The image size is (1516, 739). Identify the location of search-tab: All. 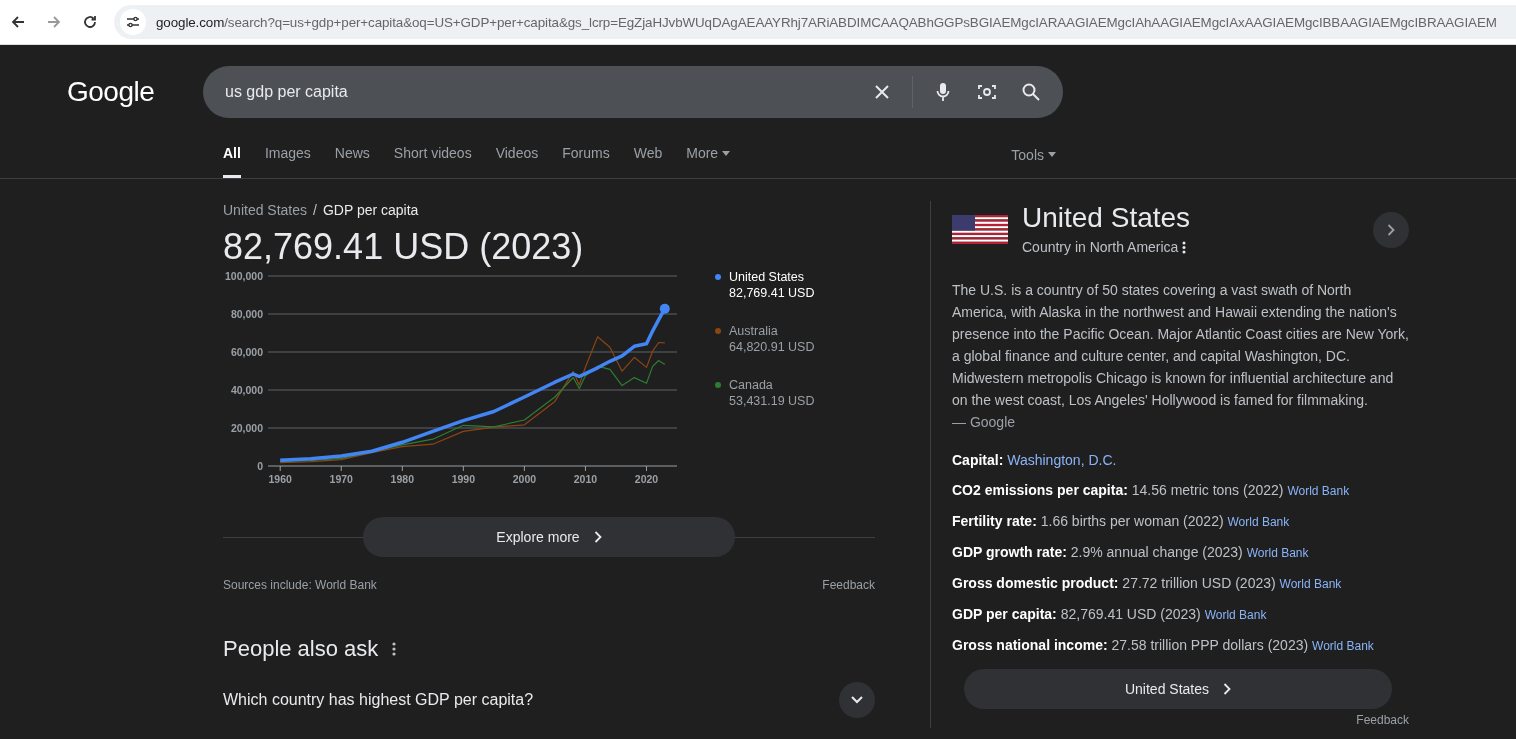
(232, 154).